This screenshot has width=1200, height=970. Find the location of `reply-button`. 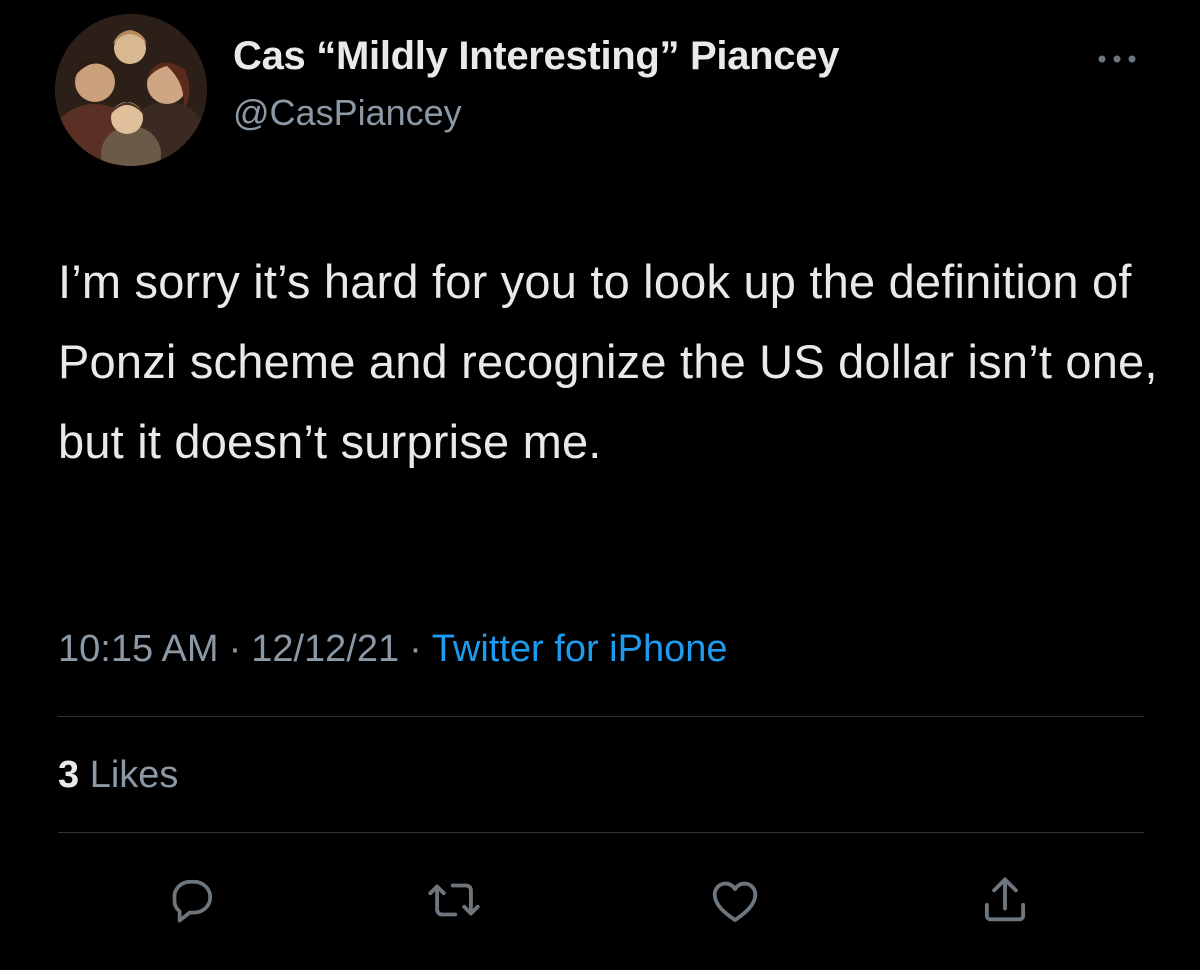

reply-button is located at coordinates (192, 900).